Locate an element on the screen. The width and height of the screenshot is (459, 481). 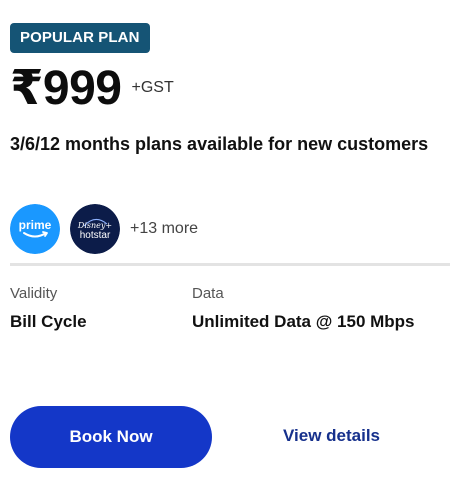
popular-plan-badge: POPULAR PLAN is located at coordinates (80, 38).